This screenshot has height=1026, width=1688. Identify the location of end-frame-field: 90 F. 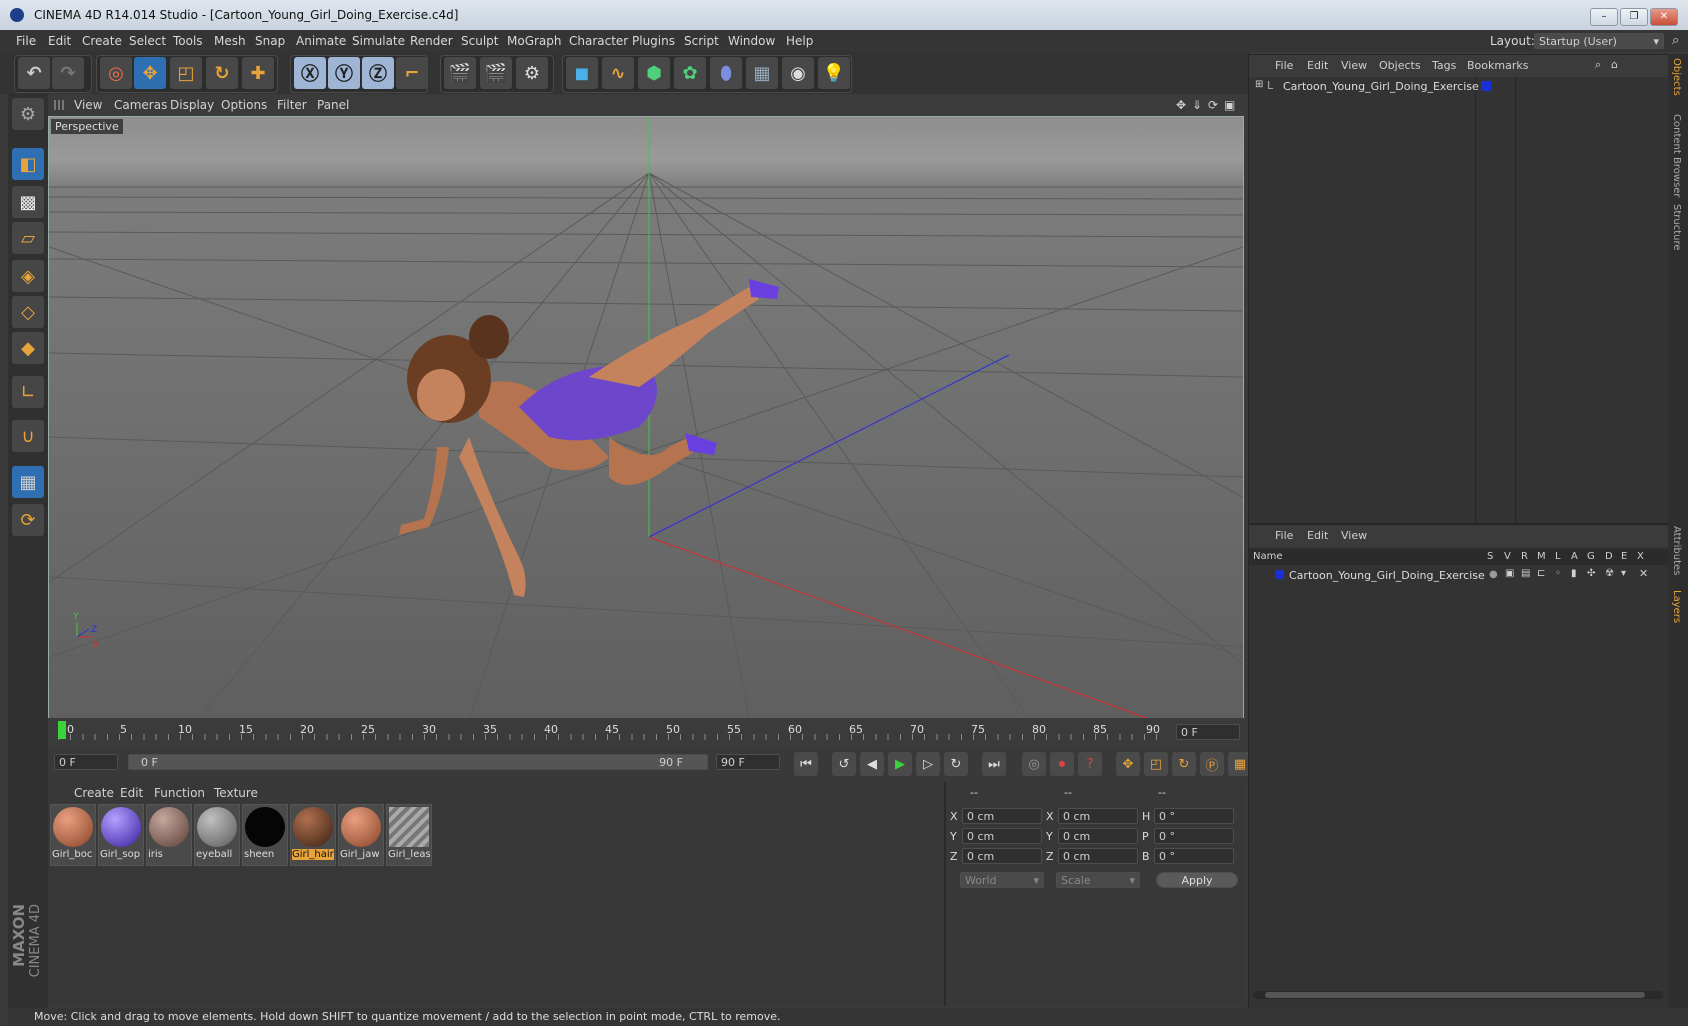
(748, 762).